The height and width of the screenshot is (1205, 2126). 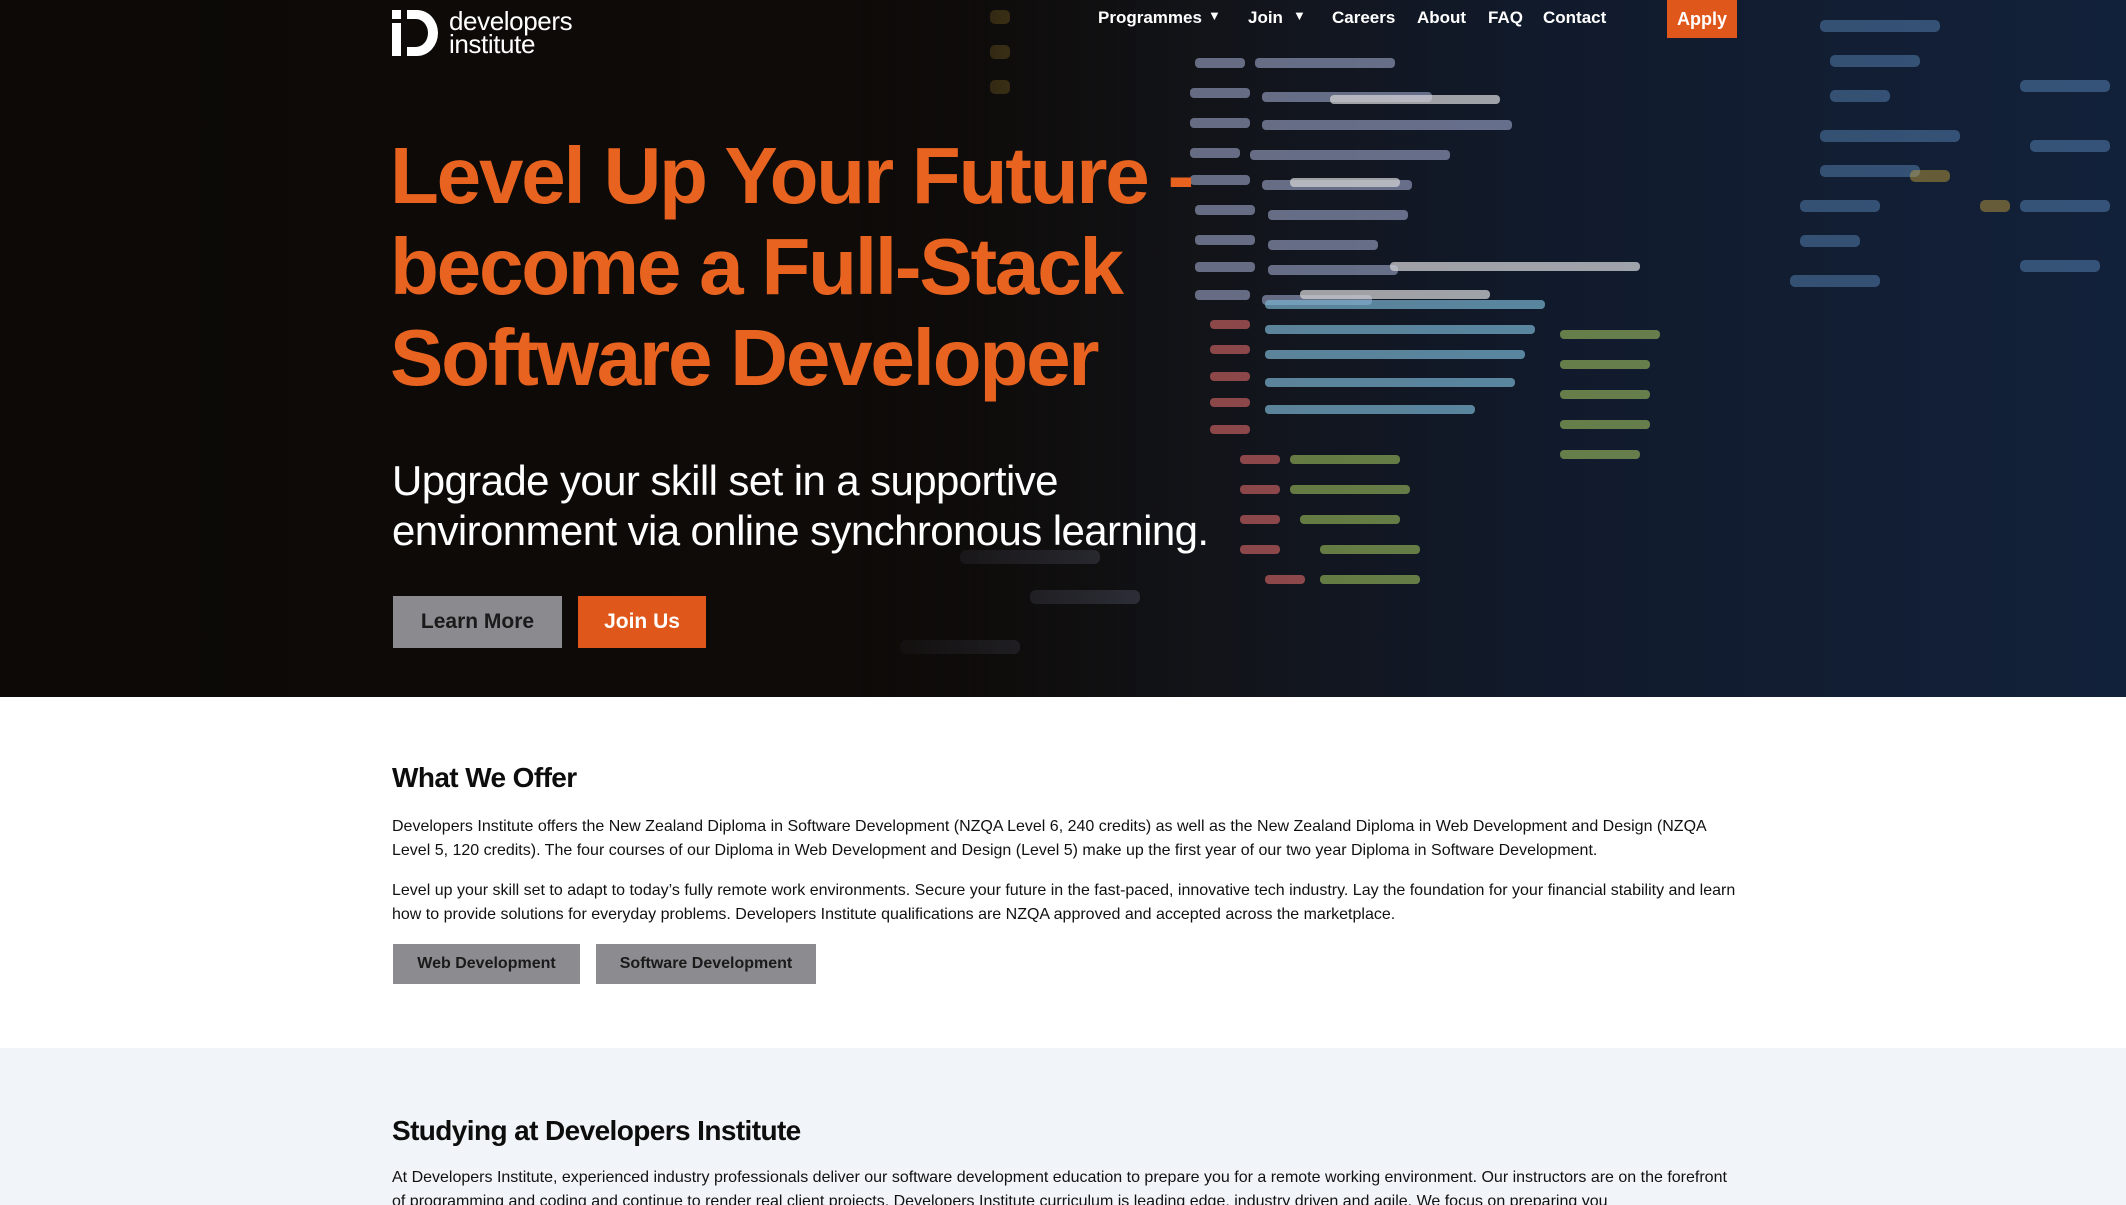 I want to click on section-title: What We Offer, so click(x=484, y=777).